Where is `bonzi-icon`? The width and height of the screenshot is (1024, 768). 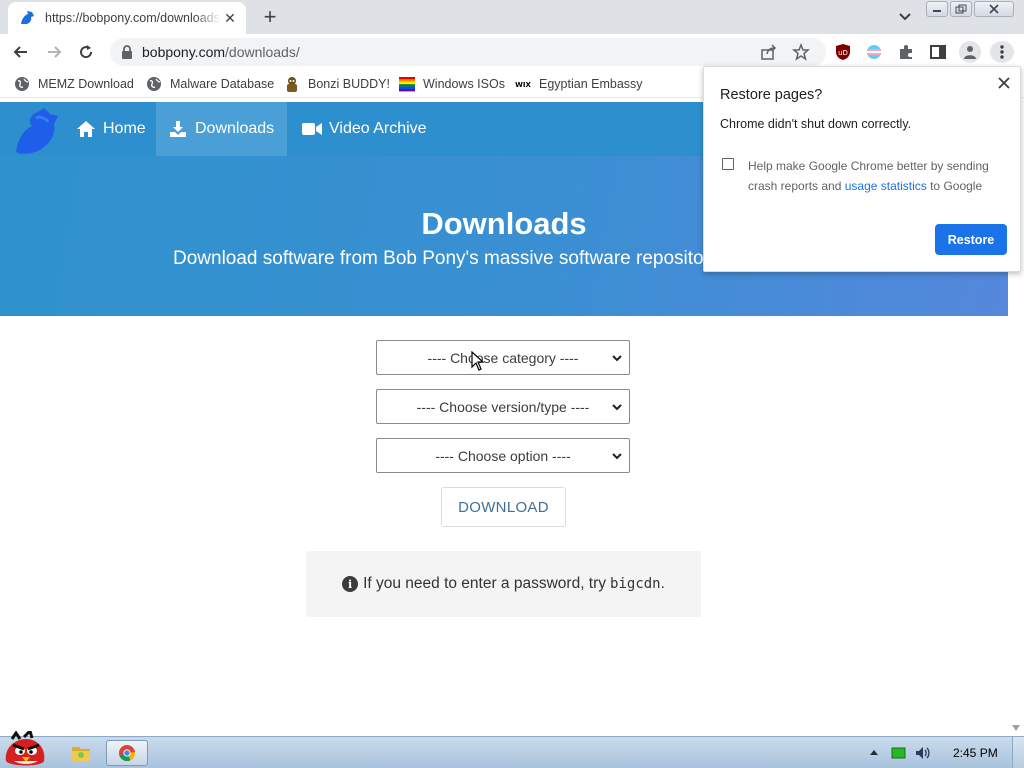
bonzi-icon is located at coordinates (292, 84).